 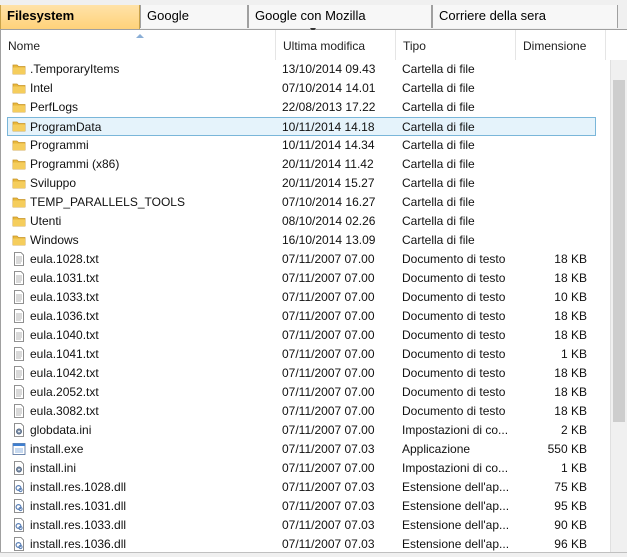 I want to click on column-header-name: Nome, so click(x=138, y=45).